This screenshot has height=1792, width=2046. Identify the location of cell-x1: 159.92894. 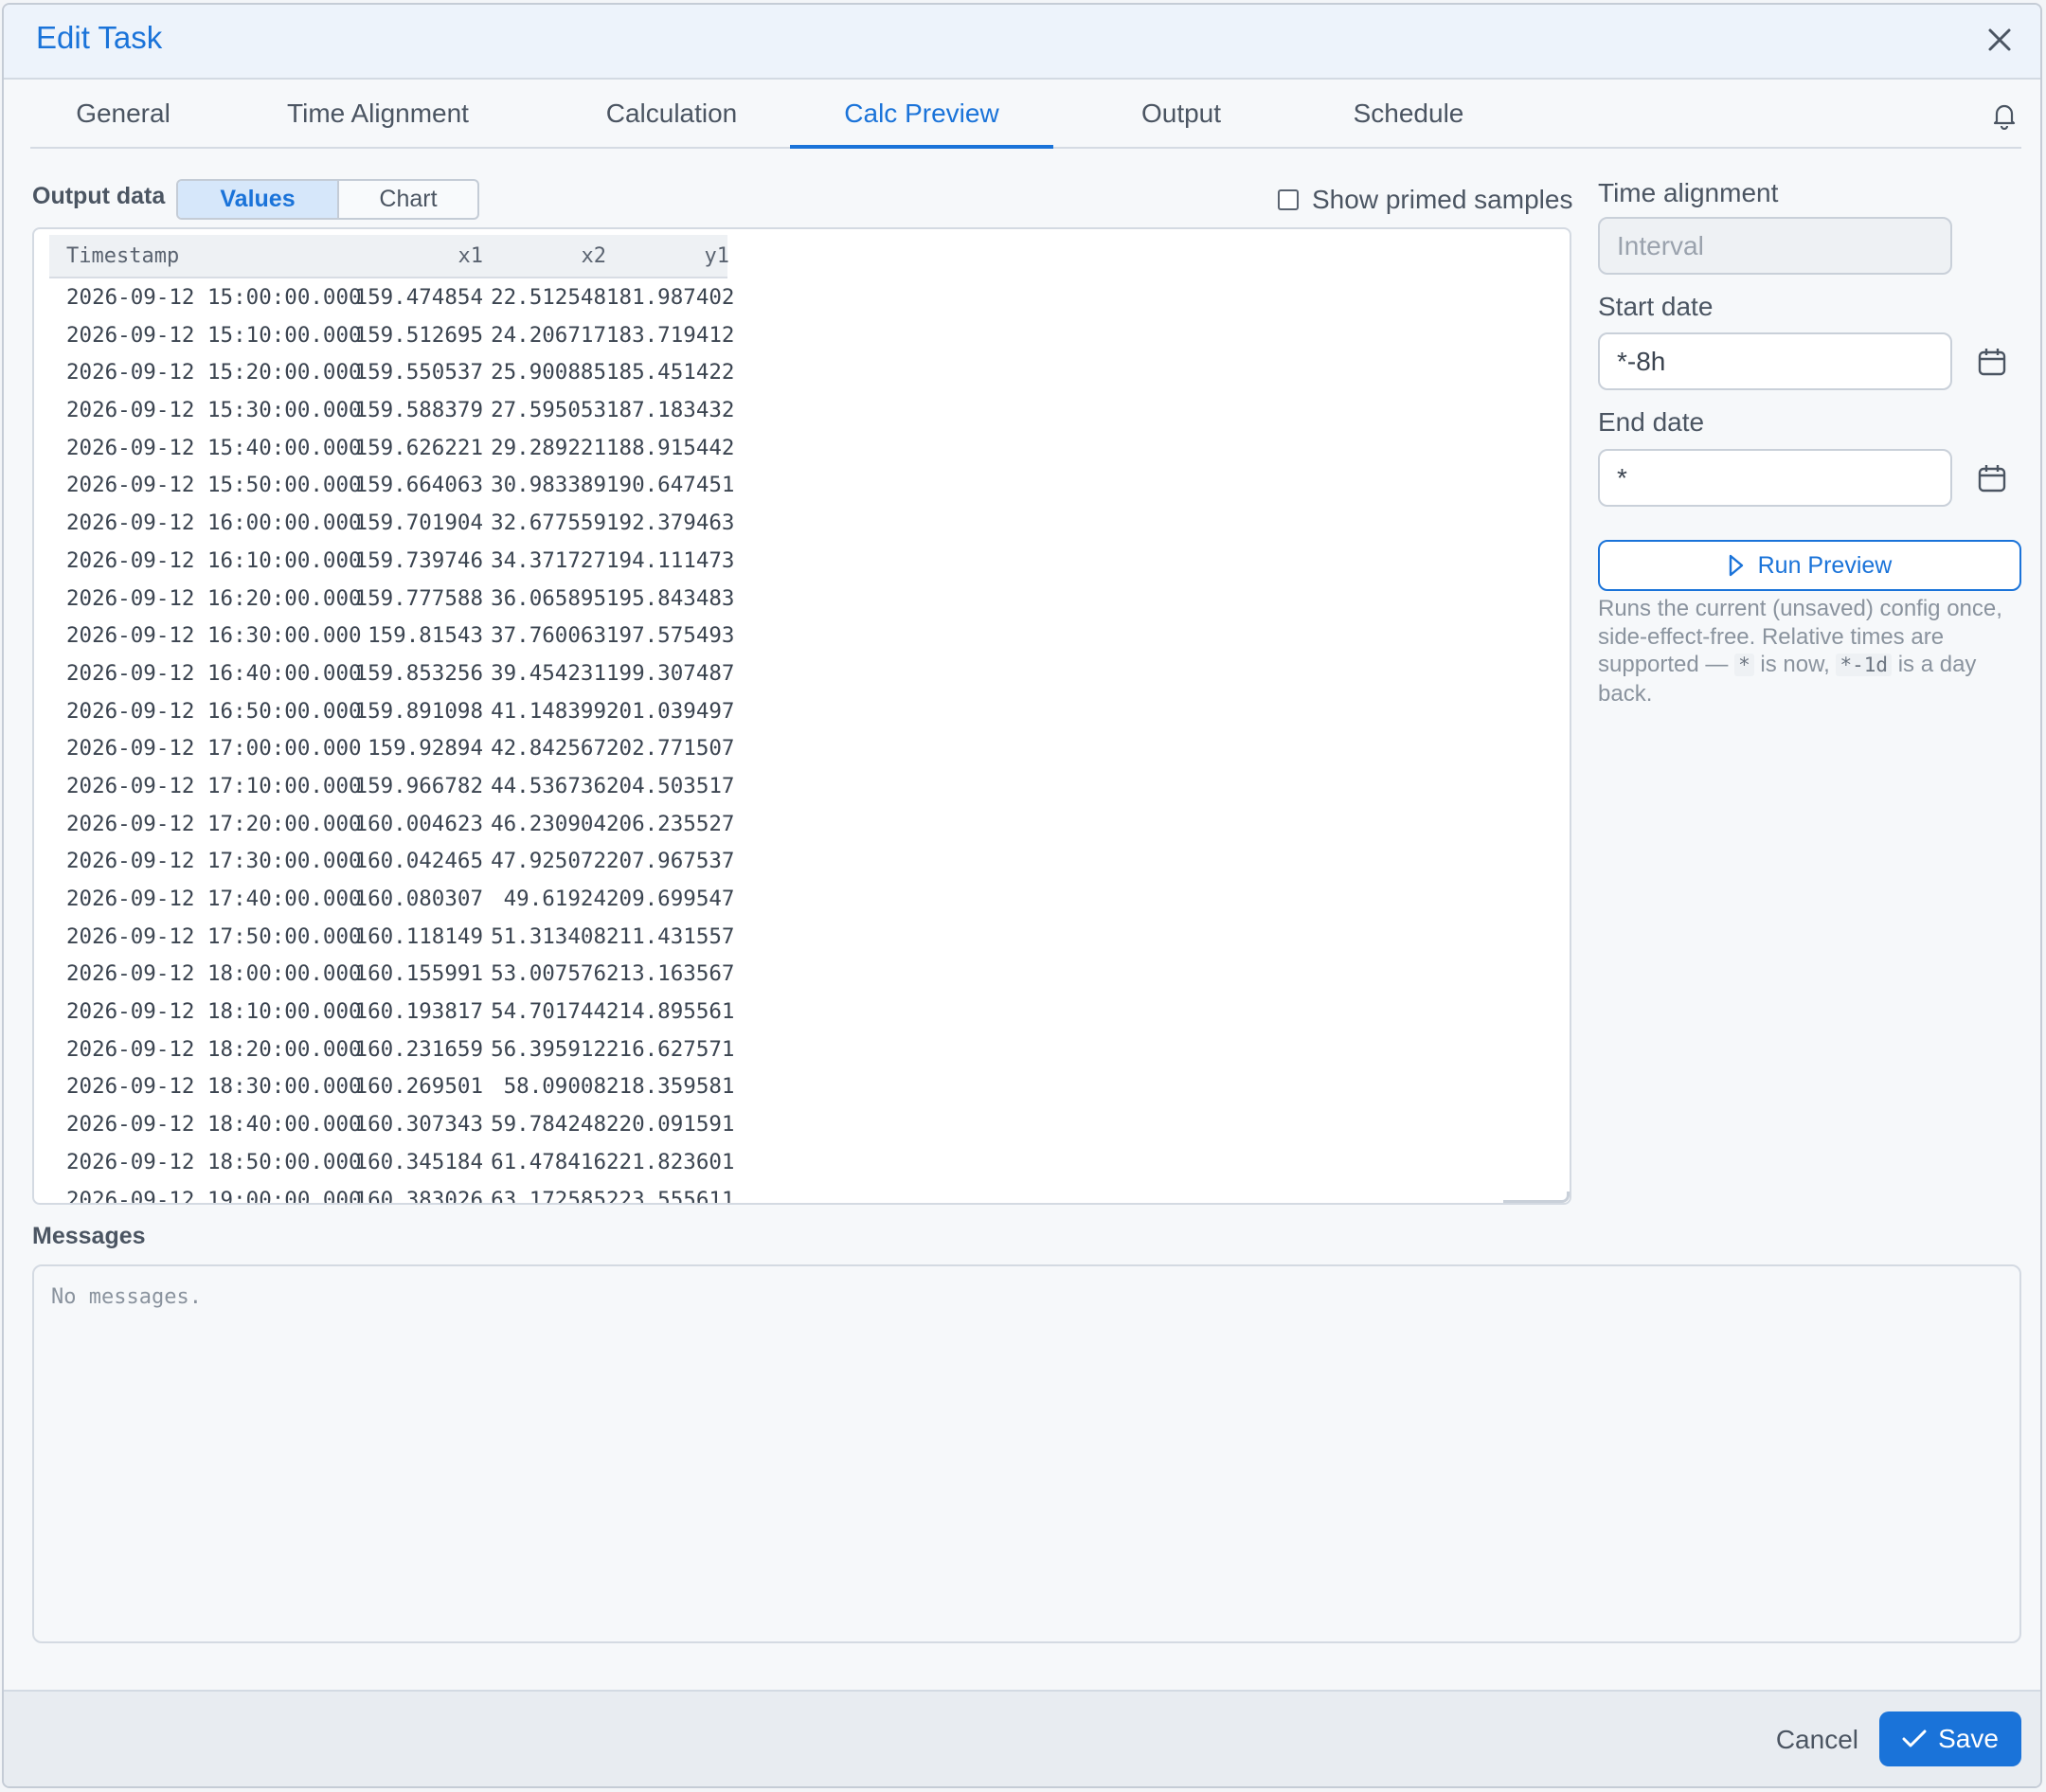
(425, 749).